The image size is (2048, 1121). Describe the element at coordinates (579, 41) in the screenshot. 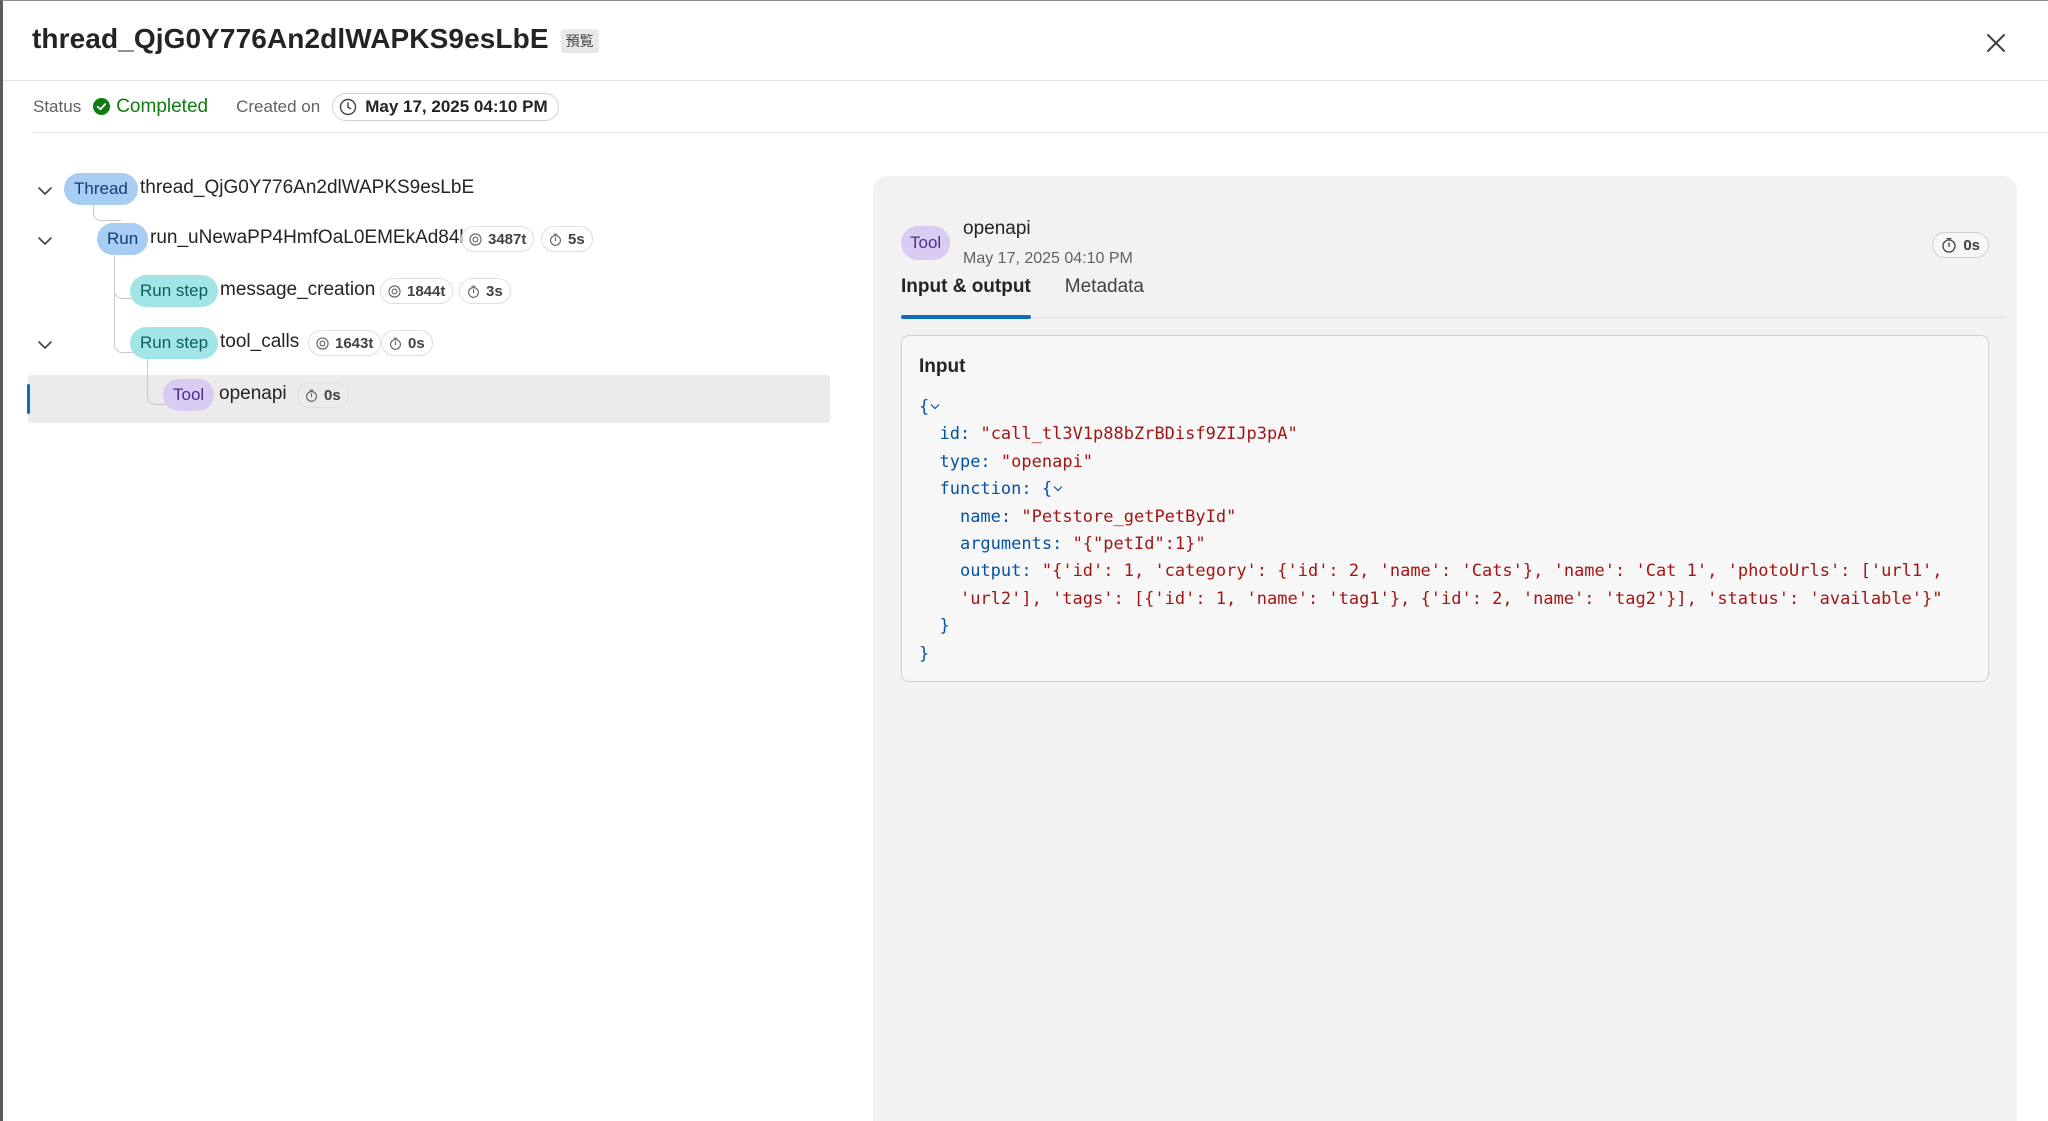

I see `preview-badge: 預覧` at that location.